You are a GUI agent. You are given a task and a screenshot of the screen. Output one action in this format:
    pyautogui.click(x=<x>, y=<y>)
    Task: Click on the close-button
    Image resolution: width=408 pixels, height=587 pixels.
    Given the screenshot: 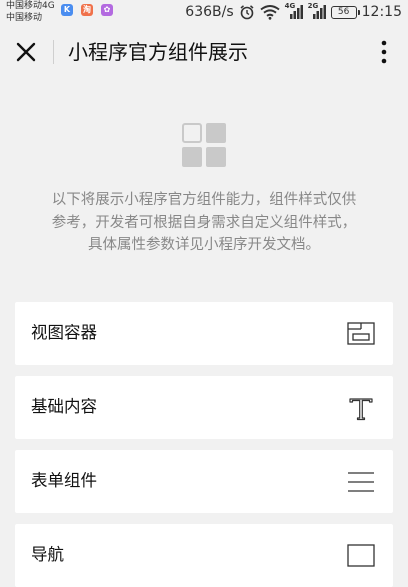 What is the action you would take?
    pyautogui.click(x=26, y=52)
    